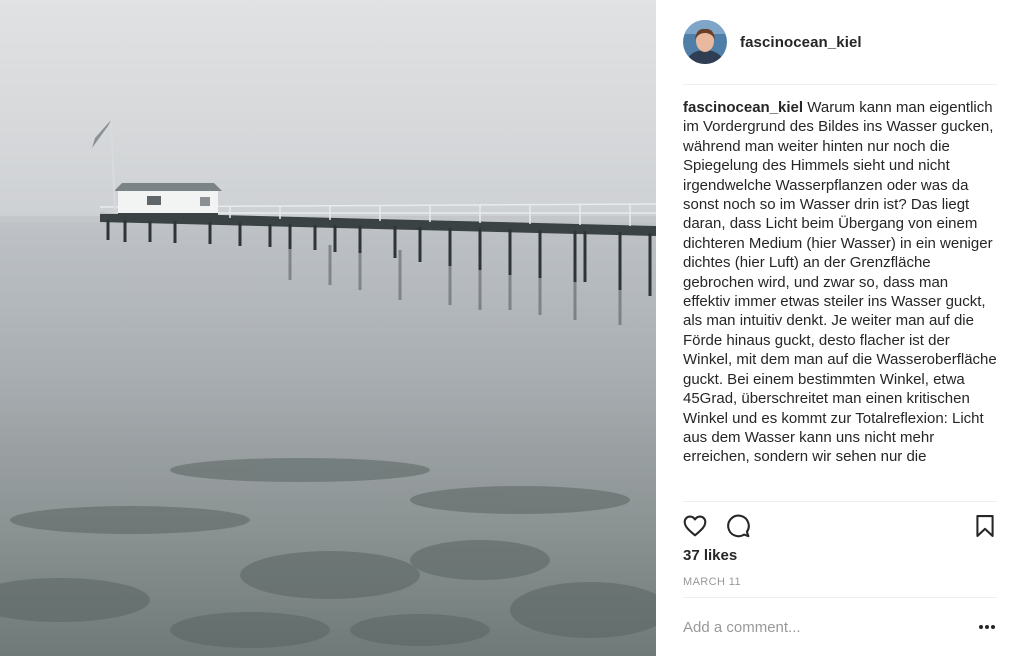 This screenshot has width=1024, height=656. I want to click on save-button, so click(985, 526).